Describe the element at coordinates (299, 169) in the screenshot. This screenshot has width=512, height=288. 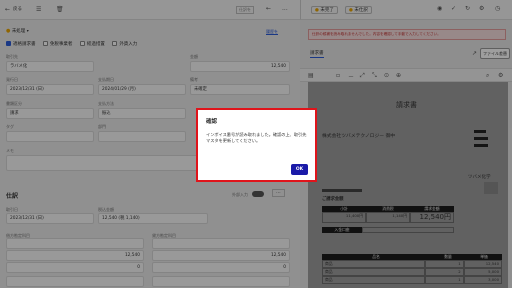
I see `ok-button: OK` at that location.